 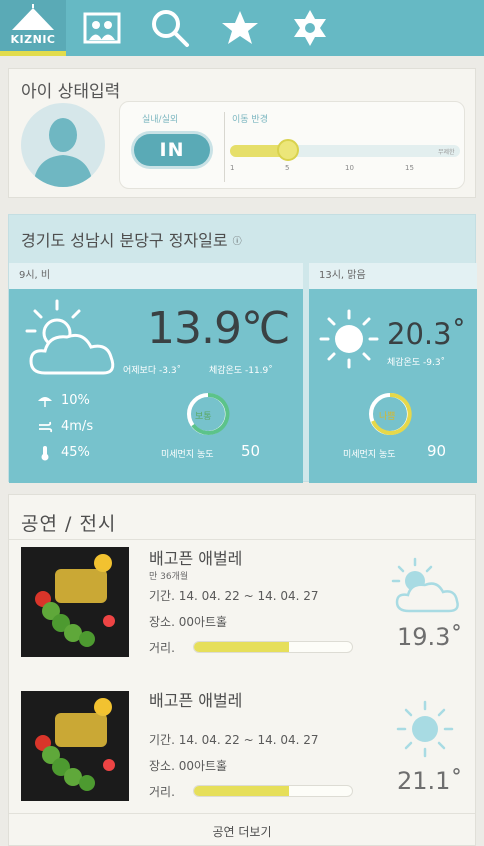 I want to click on temp-vs-yesterday: 어제보다 -3.3˚, so click(x=152, y=371).